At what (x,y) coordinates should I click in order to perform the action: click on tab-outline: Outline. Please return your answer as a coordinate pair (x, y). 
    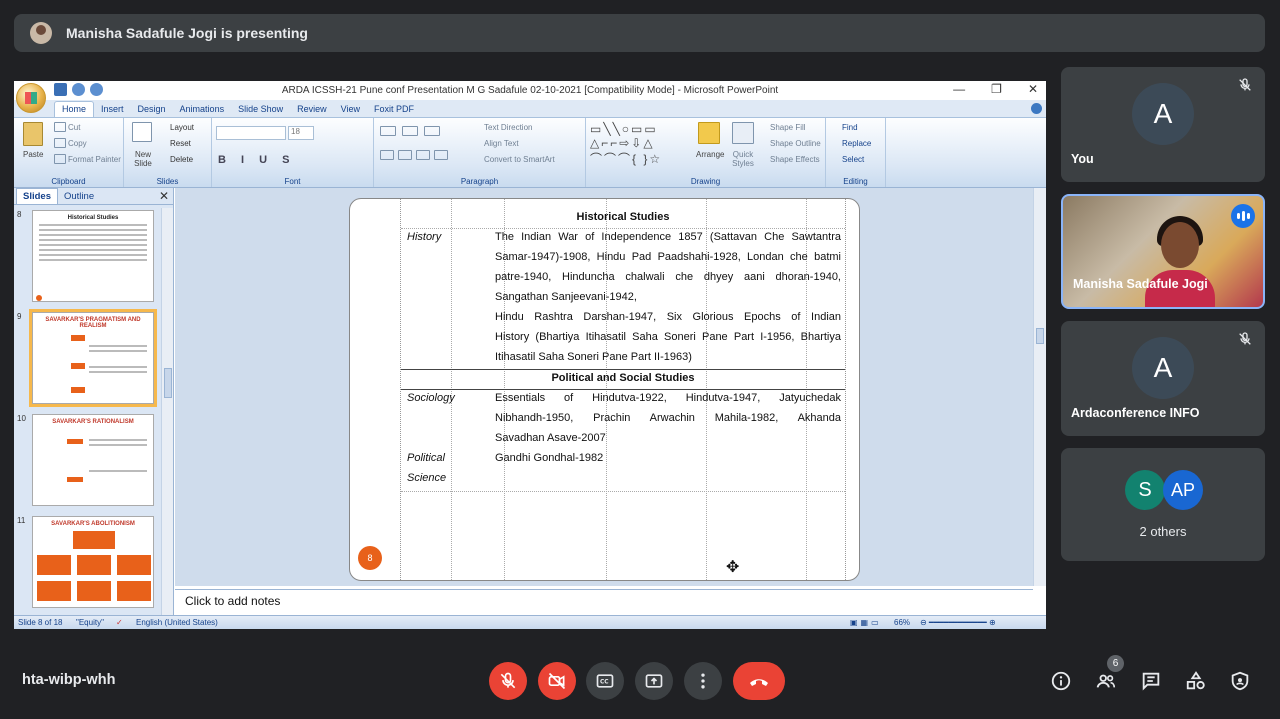
    Looking at the image, I should click on (79, 196).